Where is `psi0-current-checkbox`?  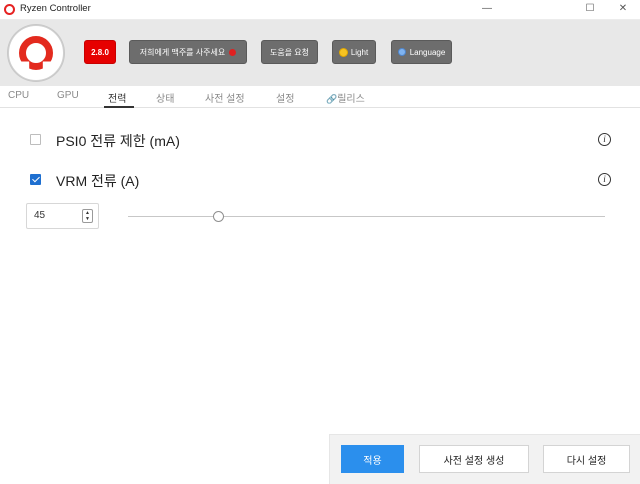
psi0-current-checkbox is located at coordinates (35, 139).